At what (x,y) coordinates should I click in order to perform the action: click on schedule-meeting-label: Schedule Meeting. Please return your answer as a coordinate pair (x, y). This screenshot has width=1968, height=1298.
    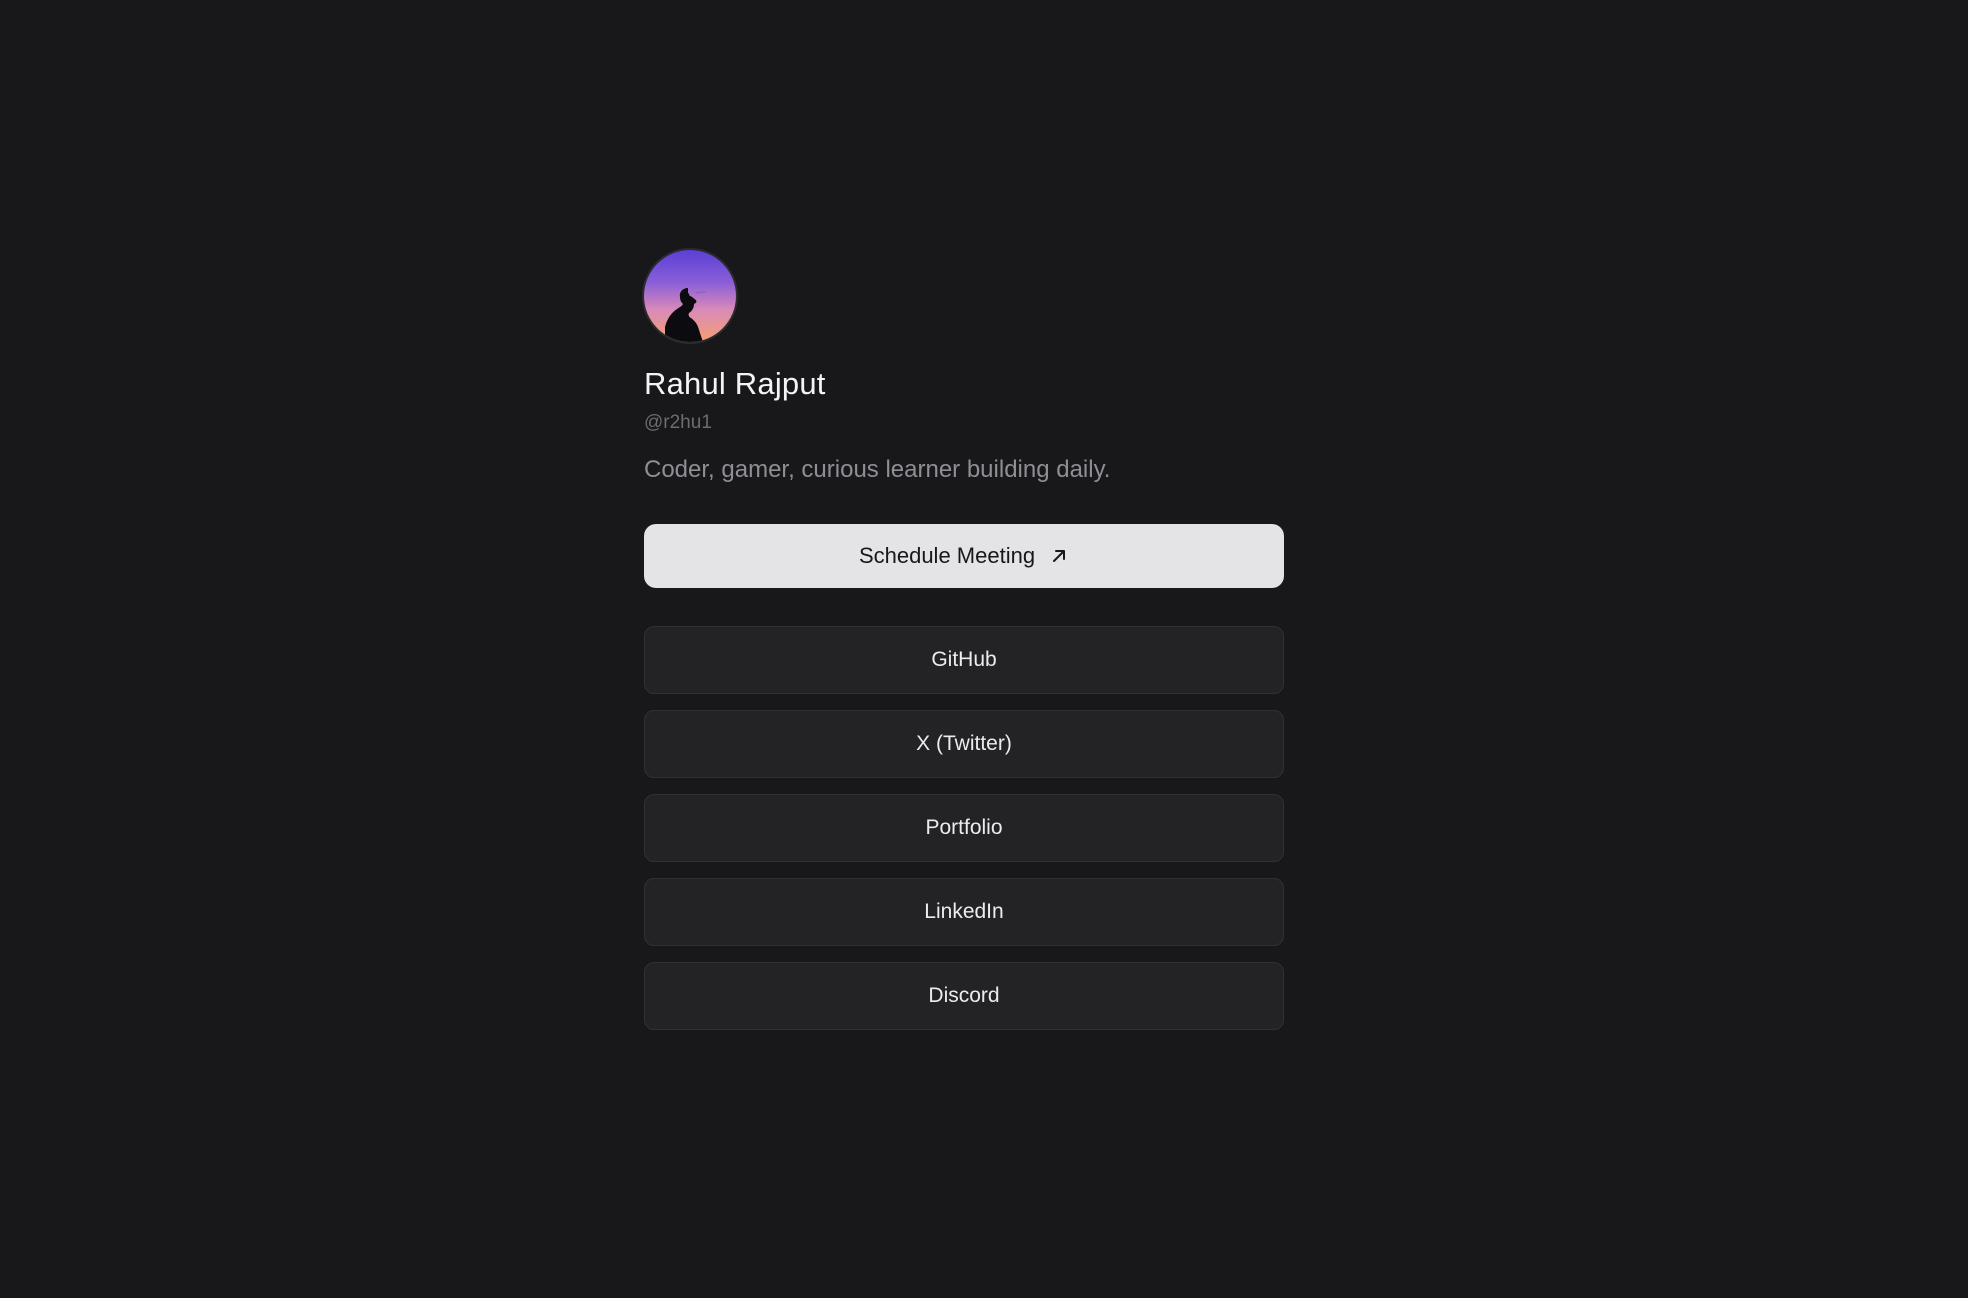
    Looking at the image, I should click on (947, 555).